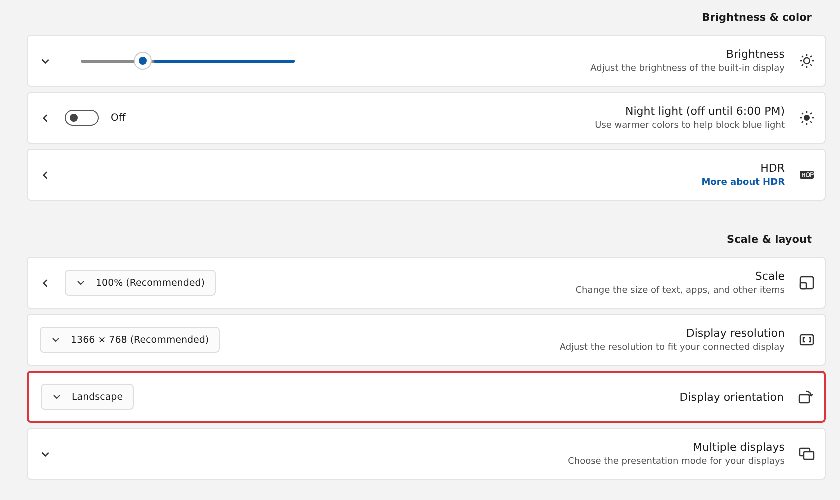  What do you see at coordinates (743, 183) in the screenshot?
I see `hdr-link: More about HDR` at bounding box center [743, 183].